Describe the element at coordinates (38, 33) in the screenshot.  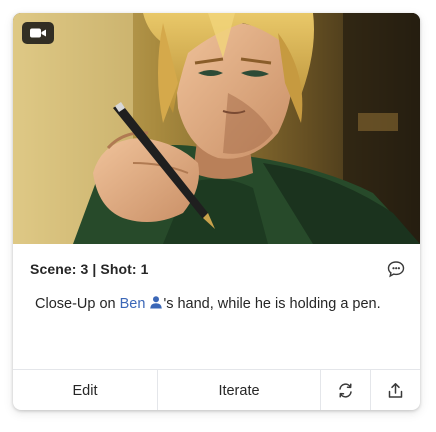
I see `video-camera-icon` at that location.